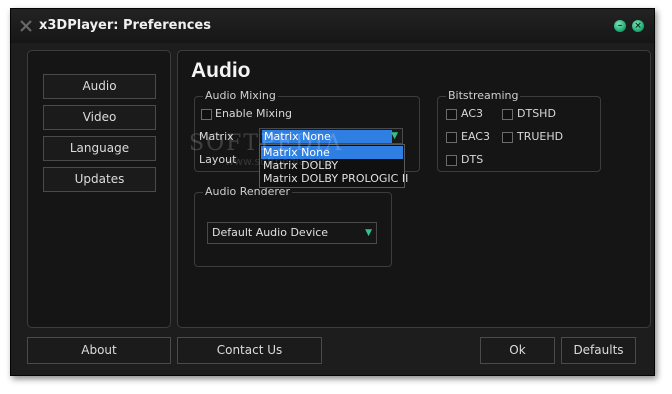  Describe the element at coordinates (536, 113) in the screenshot. I see `dtshd-label: DTSHD` at that location.